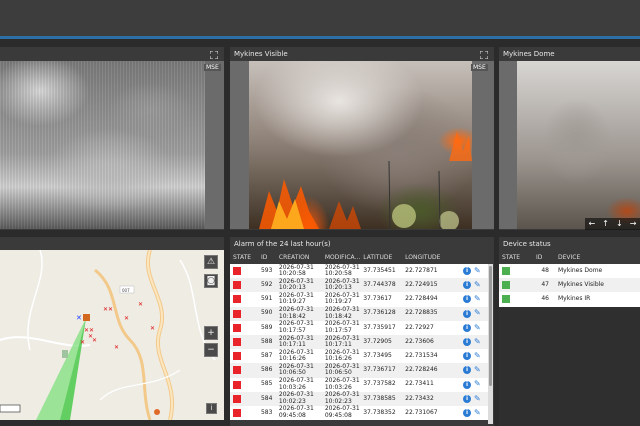 This screenshot has width=640, height=426. I want to click on camera-feed-ir, so click(102, 145).